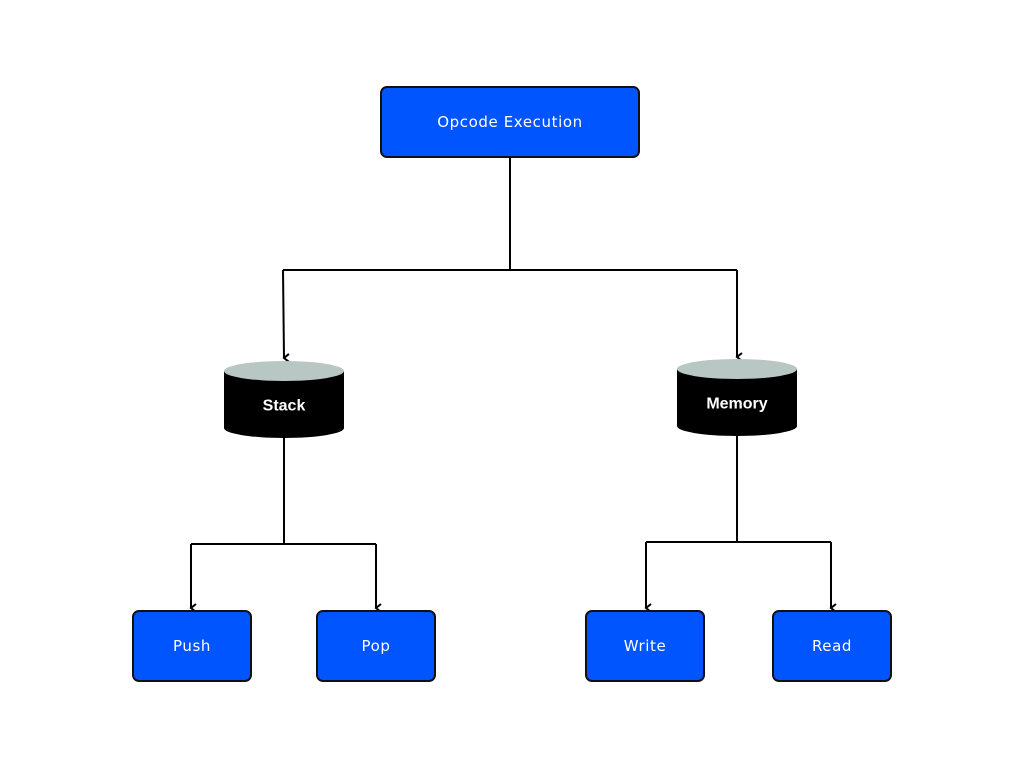 The width and height of the screenshot is (1024, 768). I want to click on node-pop: Pop, so click(376, 646).